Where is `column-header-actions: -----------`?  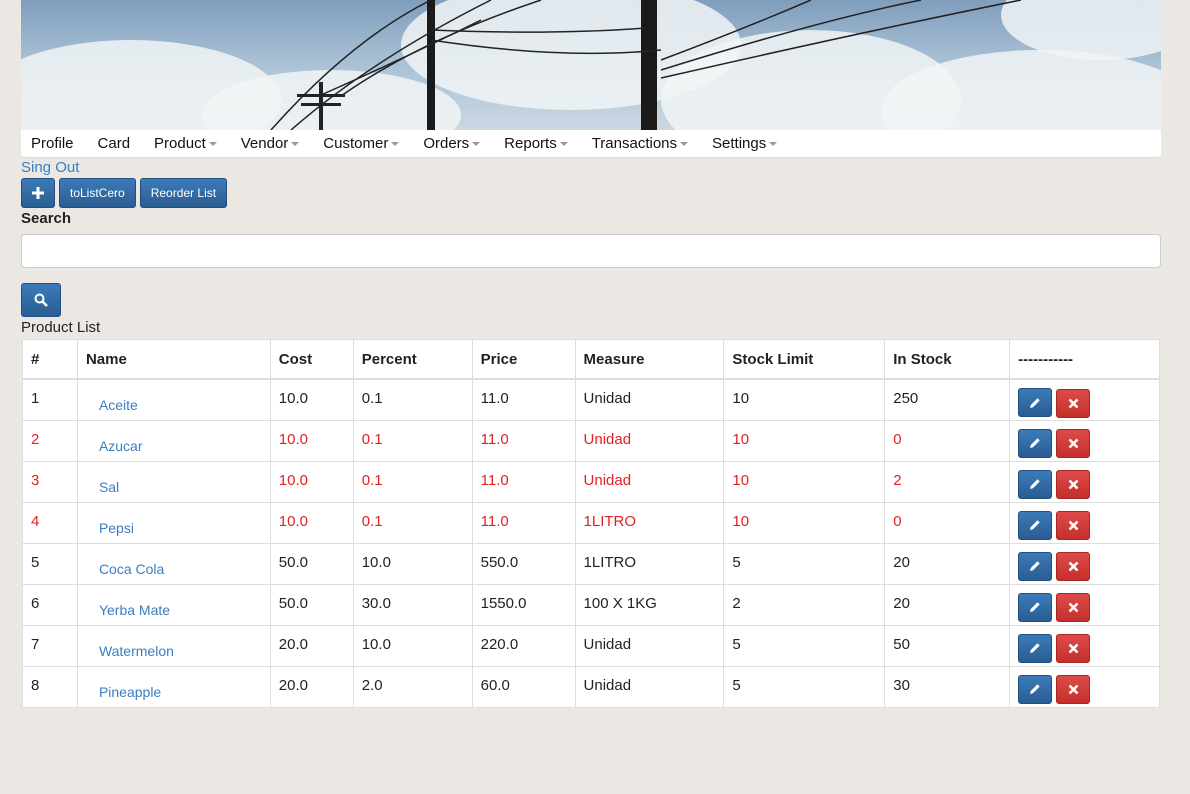
column-header-actions: ----------- is located at coordinates (1084, 359).